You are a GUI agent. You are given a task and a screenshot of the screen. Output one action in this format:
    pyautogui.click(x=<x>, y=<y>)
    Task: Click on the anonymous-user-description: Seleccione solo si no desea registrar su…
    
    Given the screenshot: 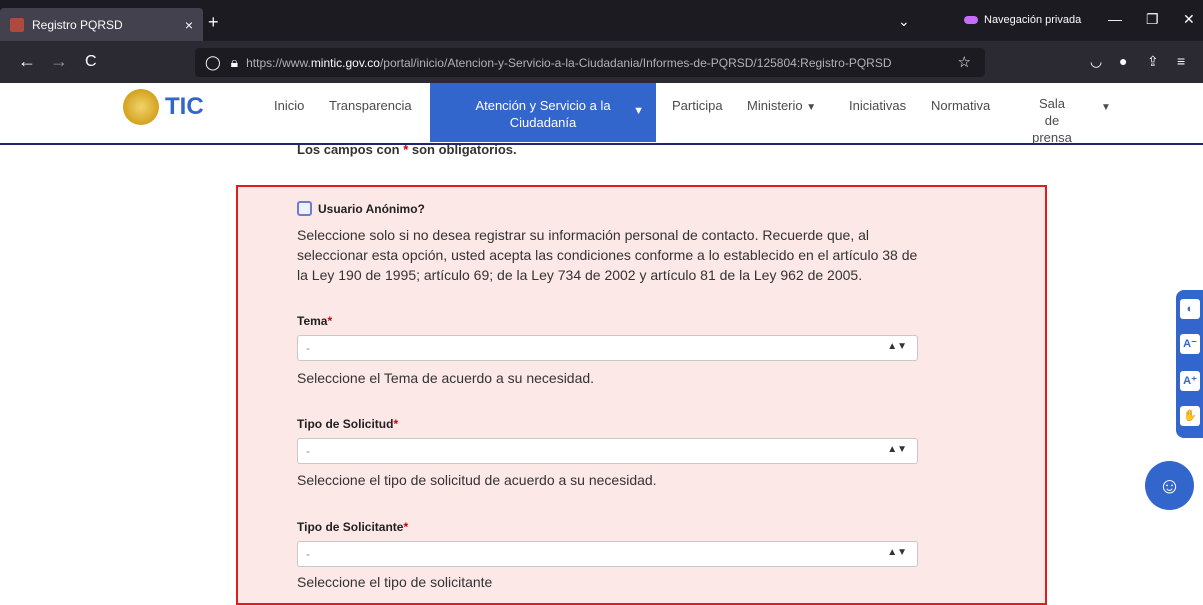 What is the action you would take?
    pyautogui.click(x=607, y=255)
    